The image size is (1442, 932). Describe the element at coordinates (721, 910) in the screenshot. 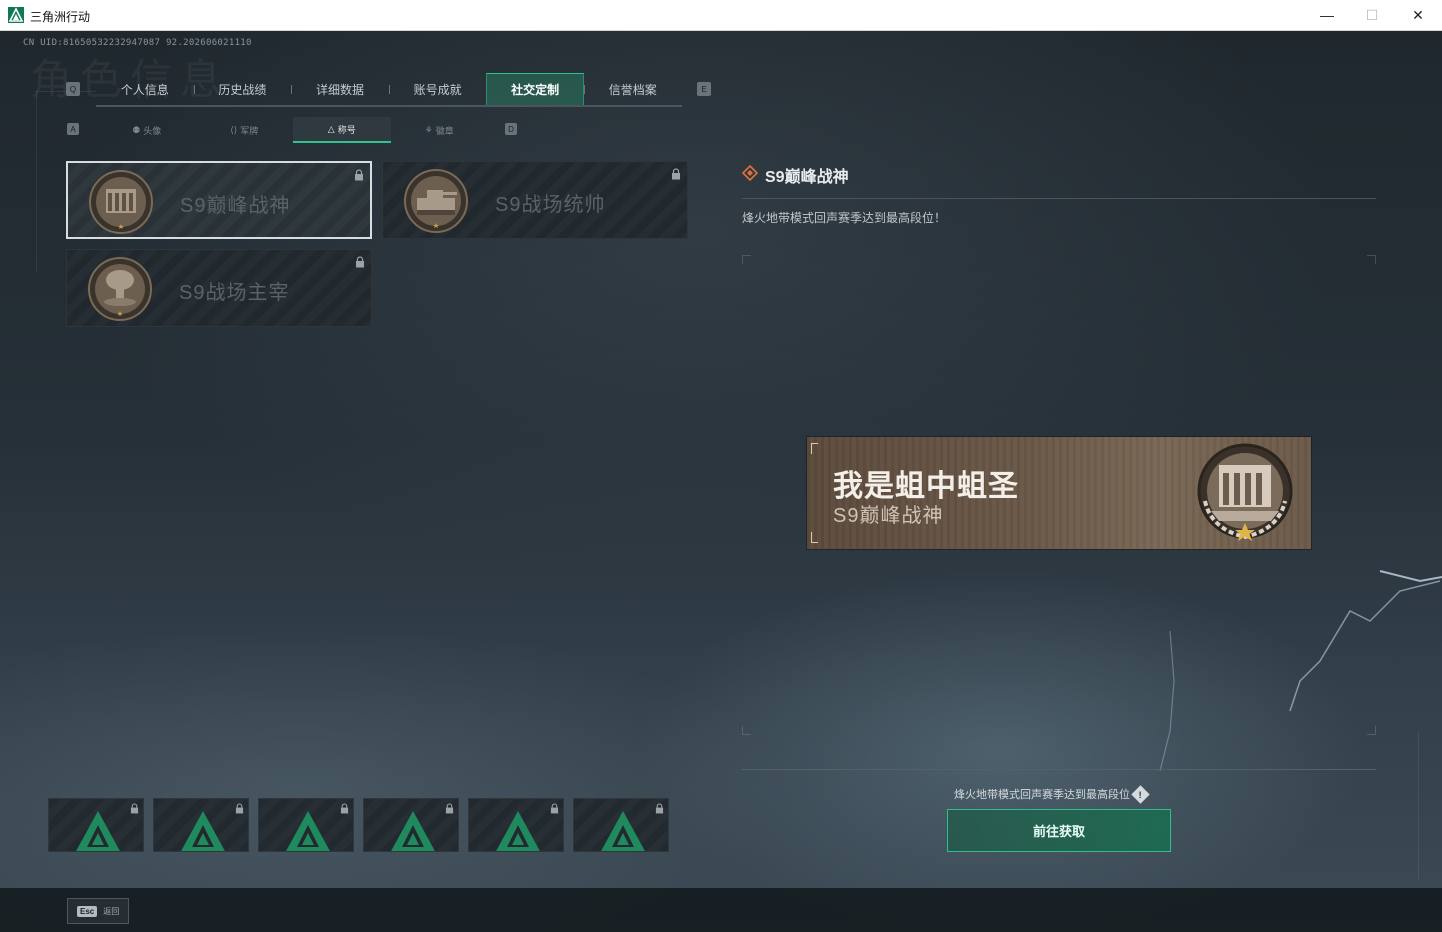

I see `footer-bar: Esc 返回` at that location.